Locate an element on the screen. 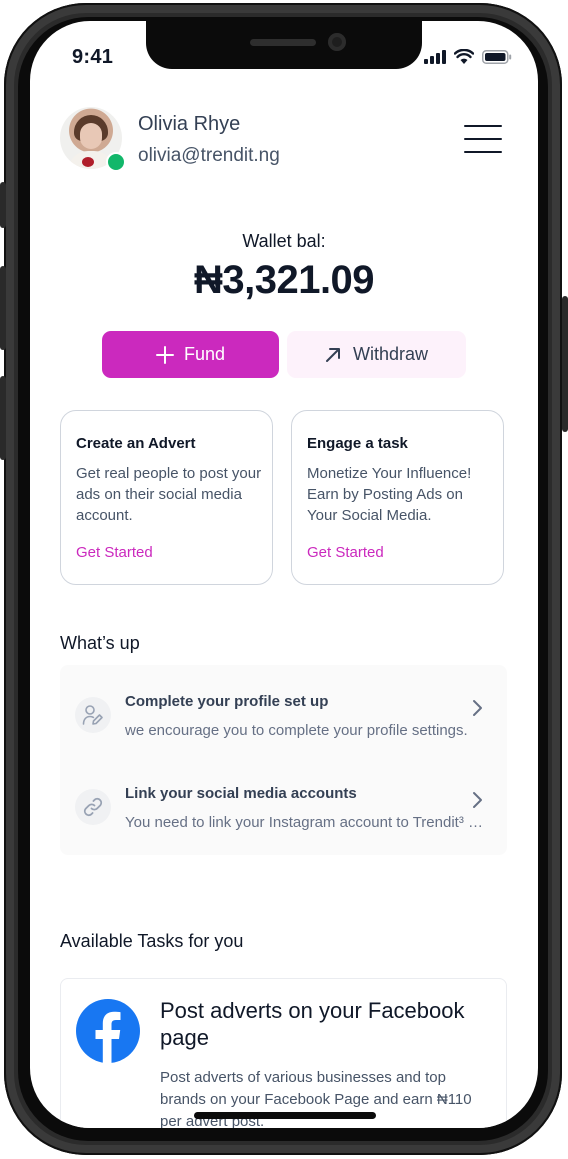  volume-up-button is located at coordinates (3, 308).